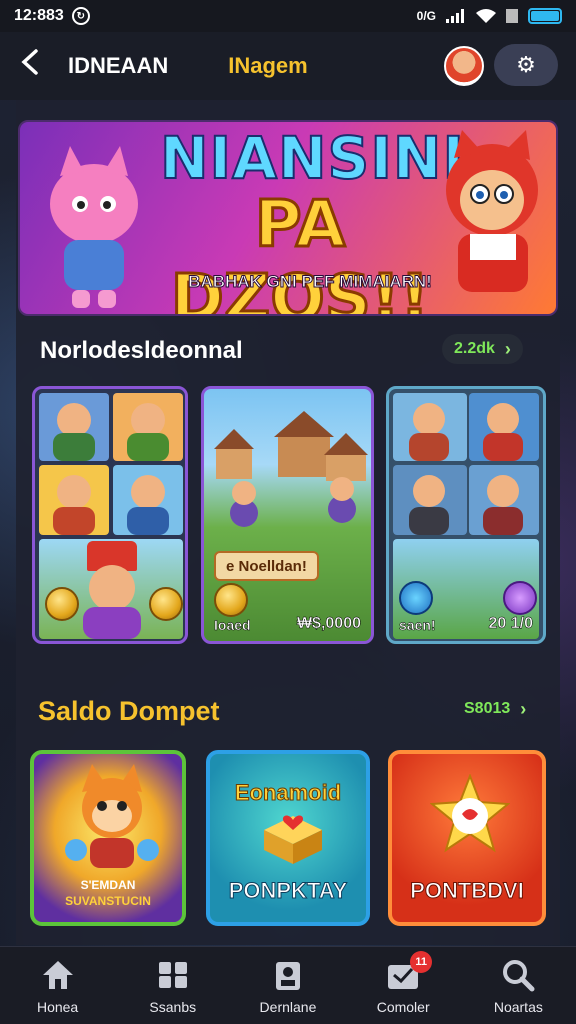 The width and height of the screenshot is (576, 1024). What do you see at coordinates (94, 227) in the screenshot?
I see `mascot-left-illustration` at bounding box center [94, 227].